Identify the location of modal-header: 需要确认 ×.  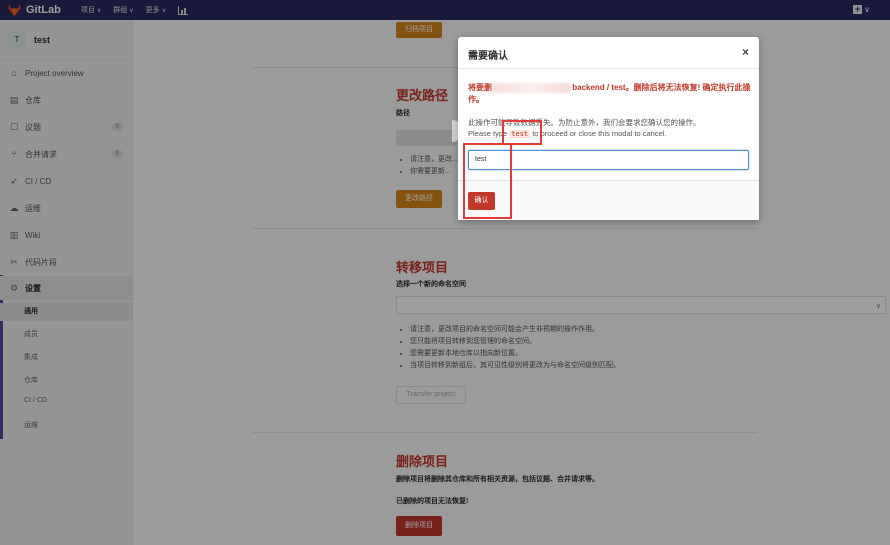
(608, 53).